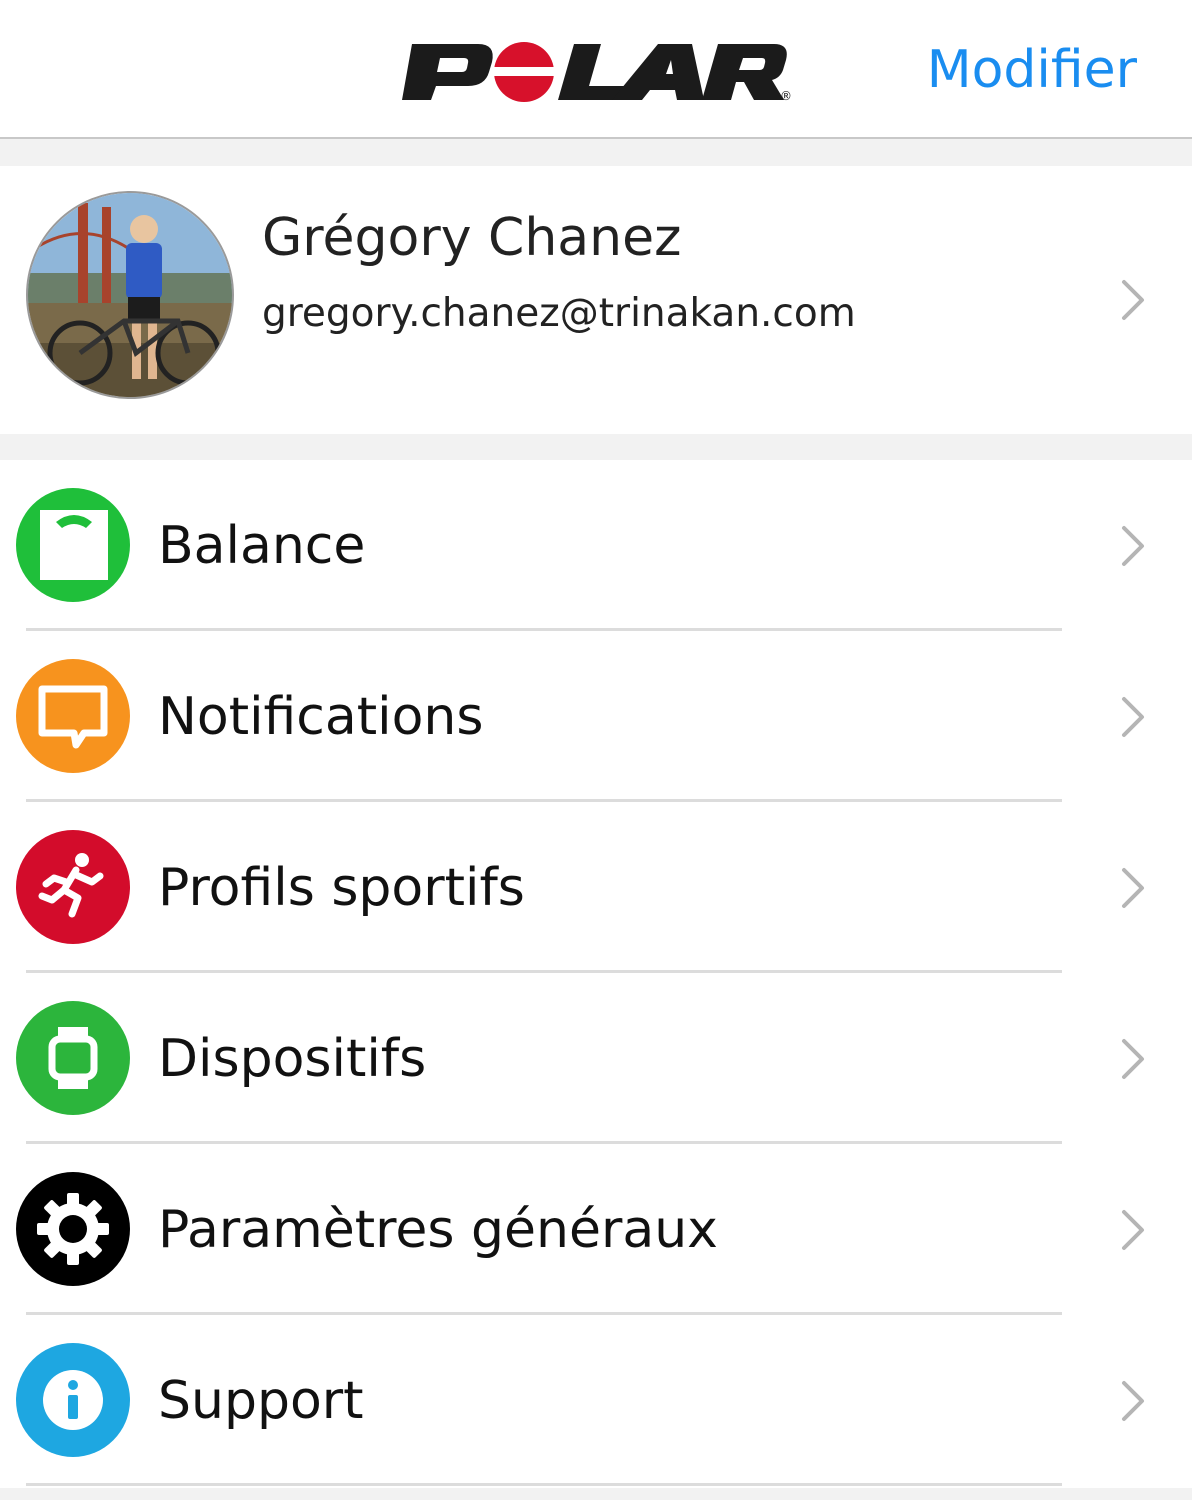 This screenshot has height=1500, width=1192. Describe the element at coordinates (73, 887) in the screenshot. I see `runner-icon` at that location.